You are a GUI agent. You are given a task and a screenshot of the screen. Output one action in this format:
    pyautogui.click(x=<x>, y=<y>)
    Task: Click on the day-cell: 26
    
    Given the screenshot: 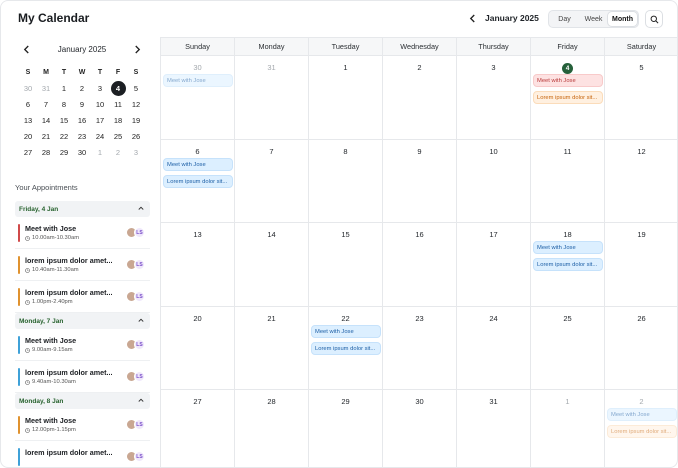 What is the action you would take?
    pyautogui.click(x=641, y=348)
    